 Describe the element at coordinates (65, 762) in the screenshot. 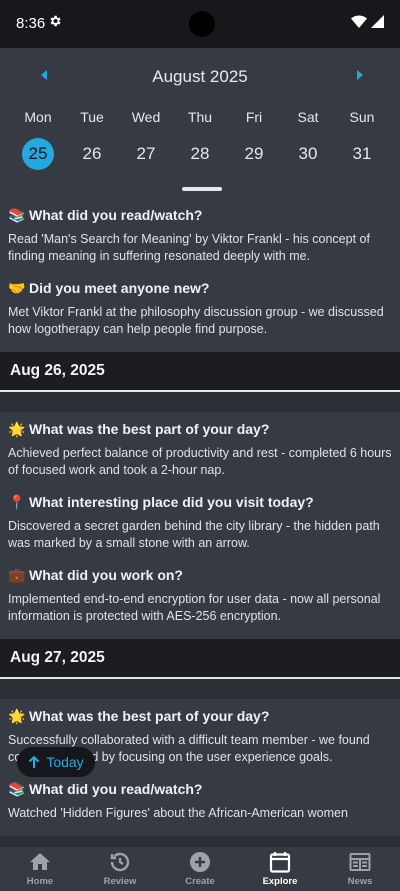

I see `today-label: Today` at that location.